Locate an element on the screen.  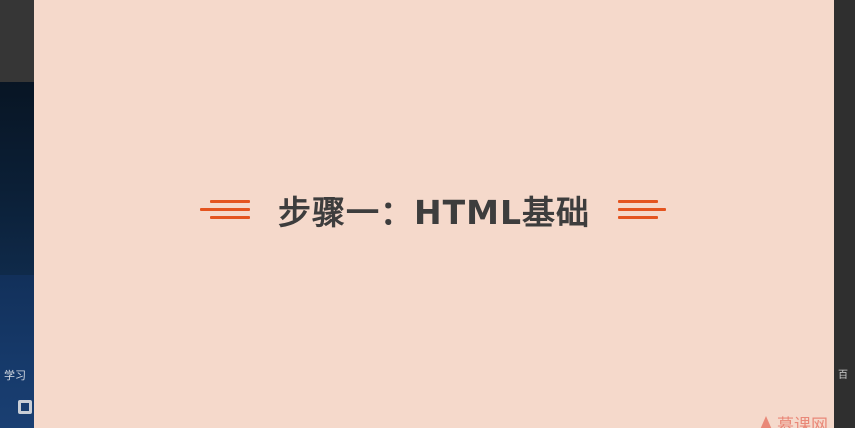
watermark-logo: 慕课网 is located at coordinates (793, 419).